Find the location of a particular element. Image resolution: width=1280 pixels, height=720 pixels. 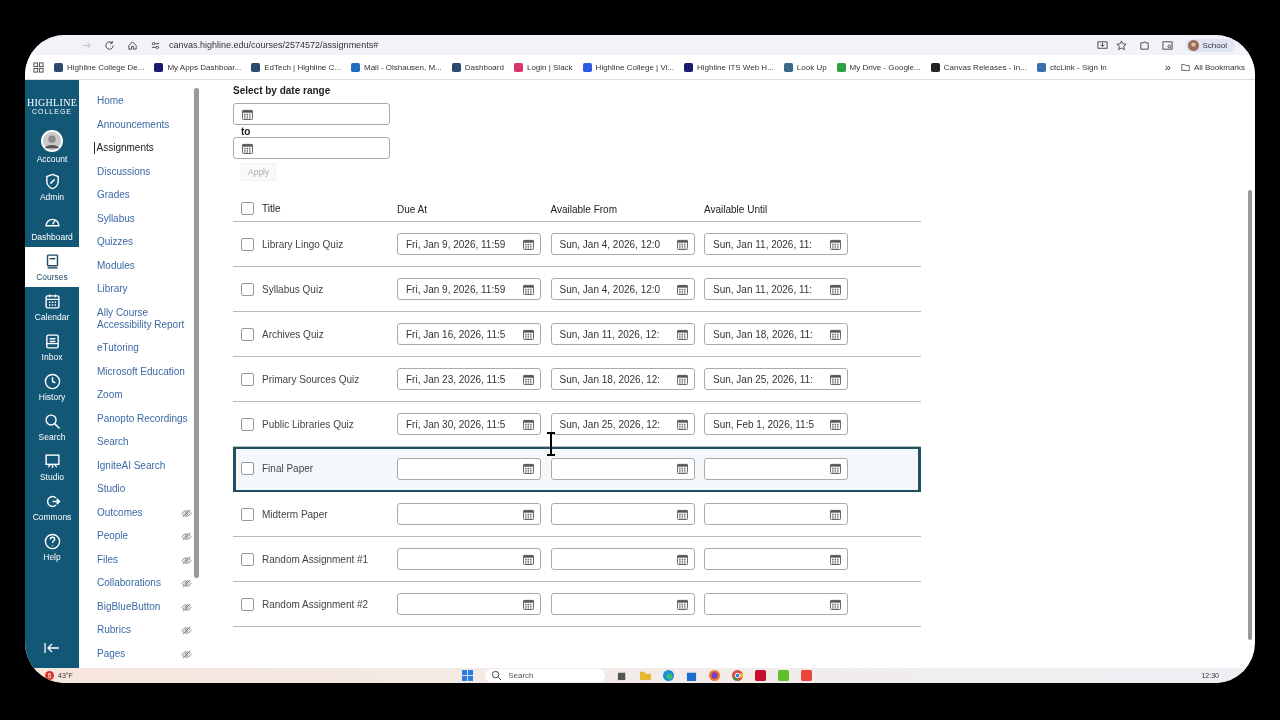

home-icon is located at coordinates (132, 45).